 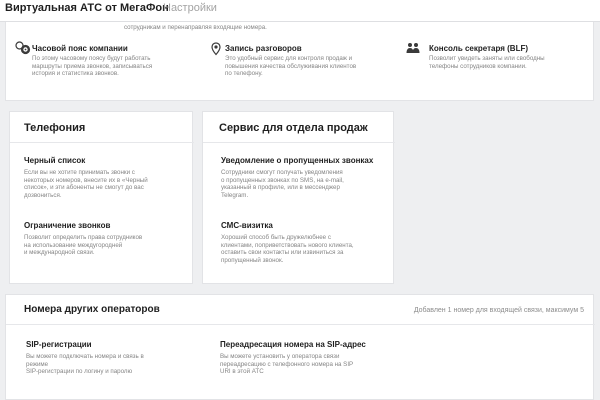 What do you see at coordinates (479, 48) in the screenshot?
I see `feature-title-secretary-console: Консоль секретаря (BLF)` at bounding box center [479, 48].